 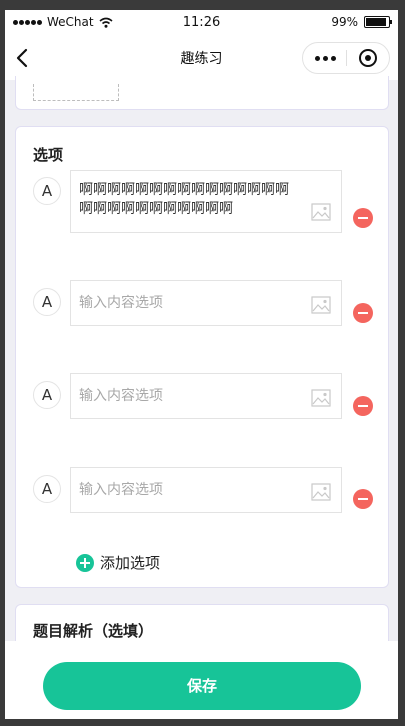 What do you see at coordinates (325, 58) in the screenshot?
I see `more-options-icon` at bounding box center [325, 58].